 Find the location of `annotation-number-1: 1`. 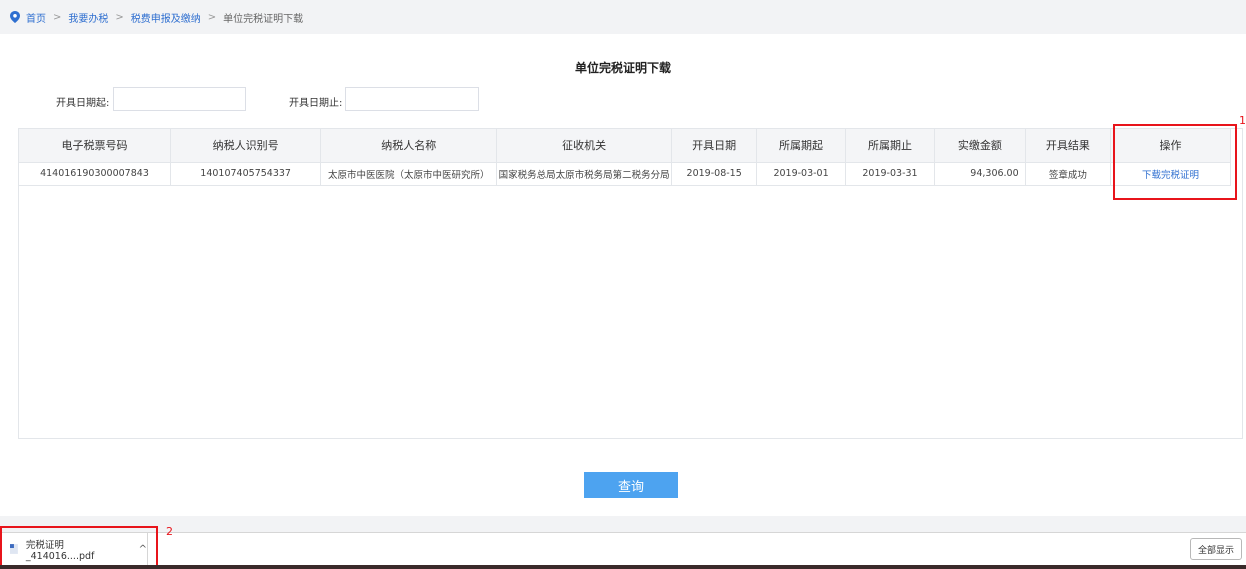

annotation-number-1: 1 is located at coordinates (1242, 120).